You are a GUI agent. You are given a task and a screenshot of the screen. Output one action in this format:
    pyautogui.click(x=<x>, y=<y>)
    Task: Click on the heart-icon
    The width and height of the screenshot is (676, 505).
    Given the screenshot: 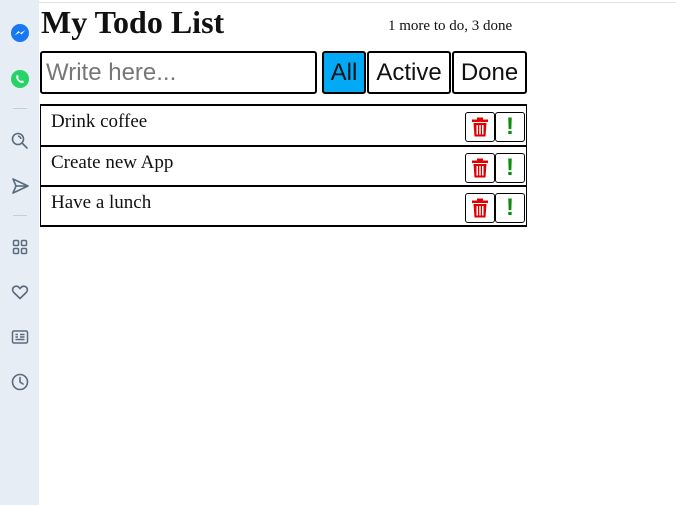 What is the action you would take?
    pyautogui.click(x=20, y=292)
    